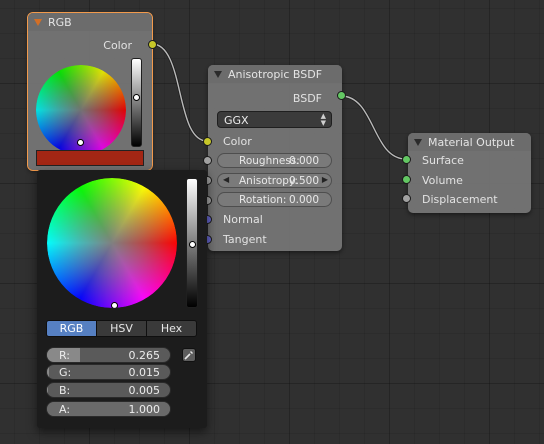  What do you see at coordinates (117, 45) in the screenshot?
I see `rgb-output-label: Color` at bounding box center [117, 45].